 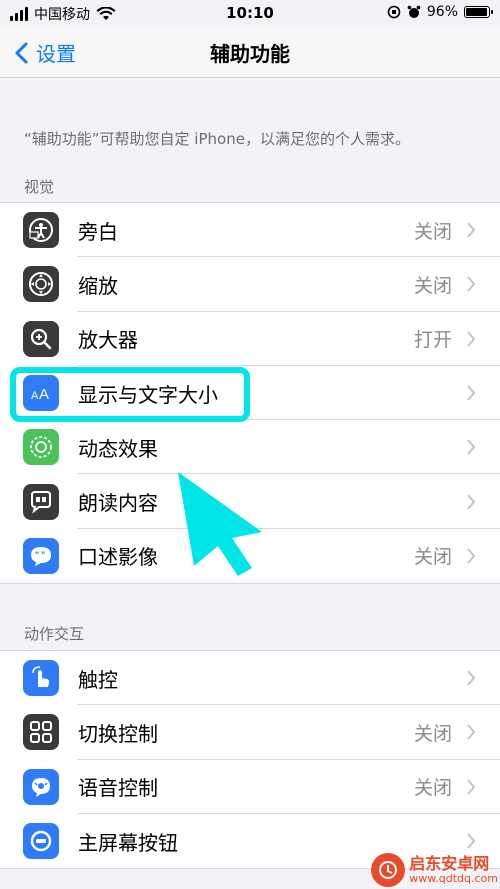 What do you see at coordinates (250, 447) in the screenshot?
I see `row-motion: 动态效果` at bounding box center [250, 447].